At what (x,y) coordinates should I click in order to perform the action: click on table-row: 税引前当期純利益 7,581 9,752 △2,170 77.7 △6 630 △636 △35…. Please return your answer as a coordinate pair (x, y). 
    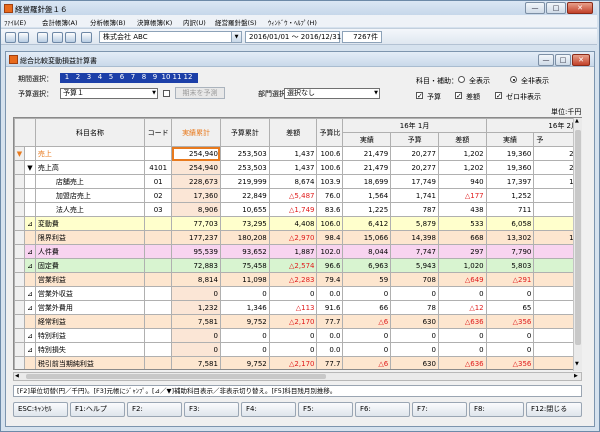
    Looking at the image, I should click on (297, 362).